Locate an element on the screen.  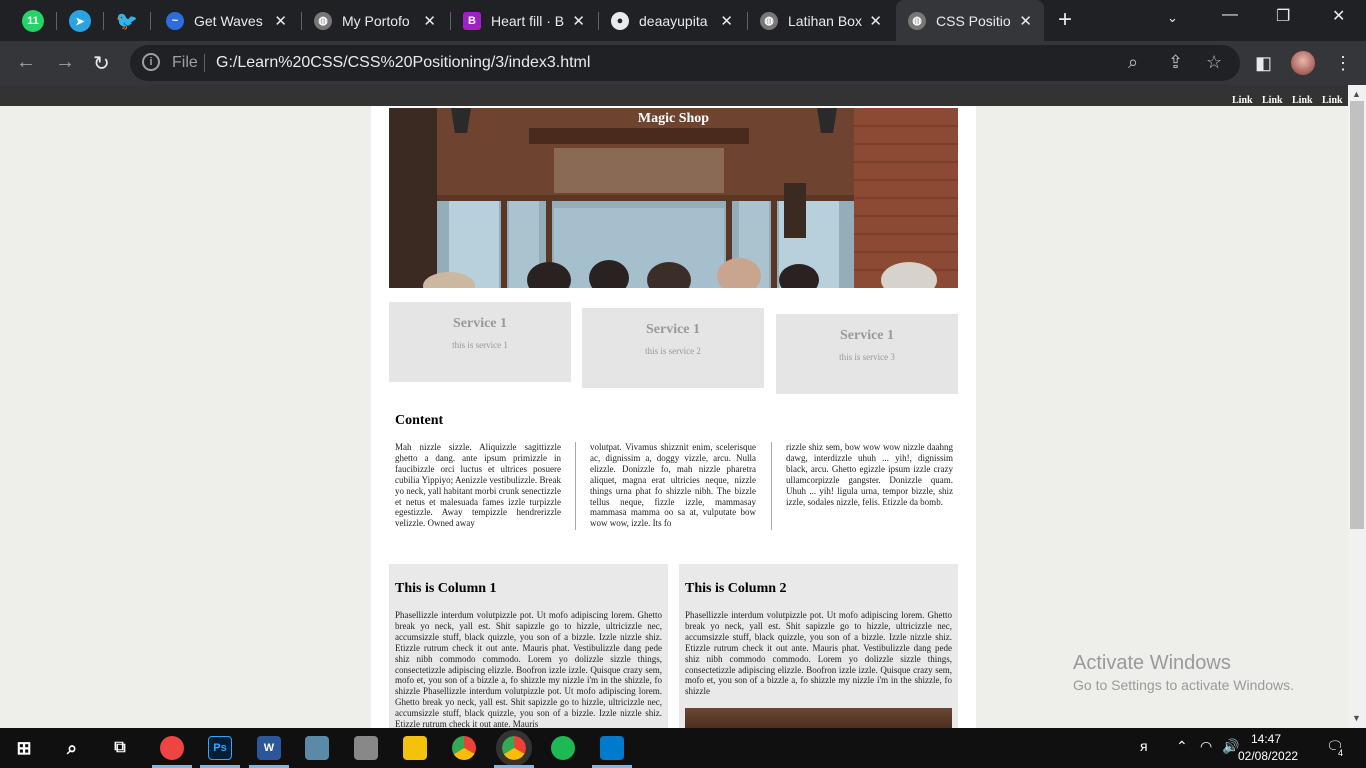
file-scheme-label: File is located at coordinates (185, 62).